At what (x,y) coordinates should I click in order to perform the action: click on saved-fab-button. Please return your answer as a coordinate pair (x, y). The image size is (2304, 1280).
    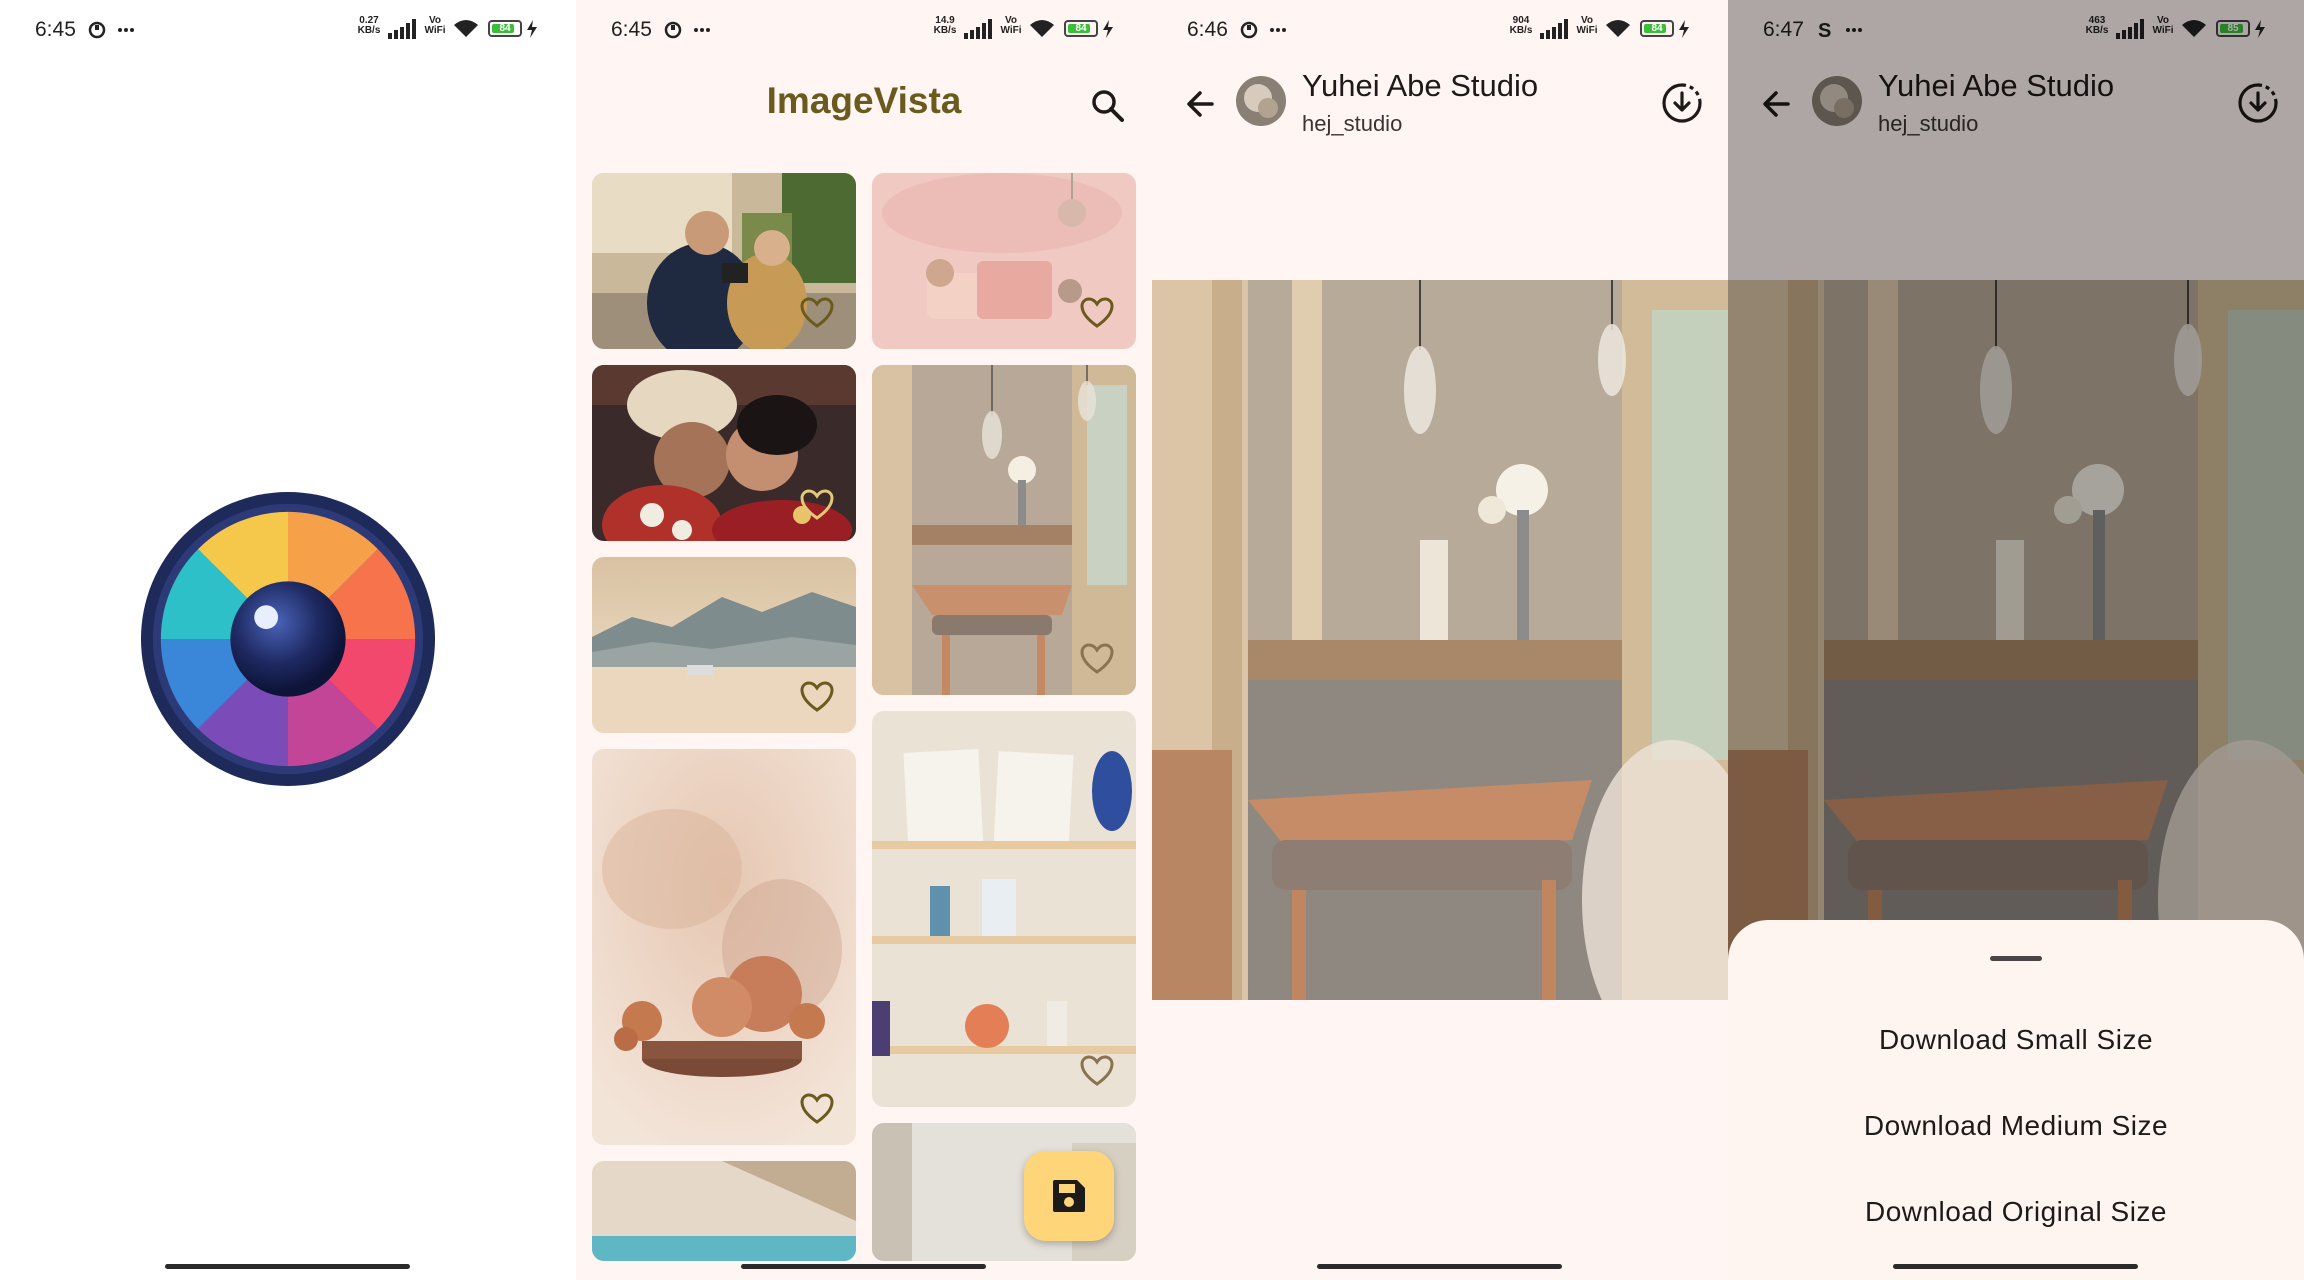
    Looking at the image, I should click on (1069, 1196).